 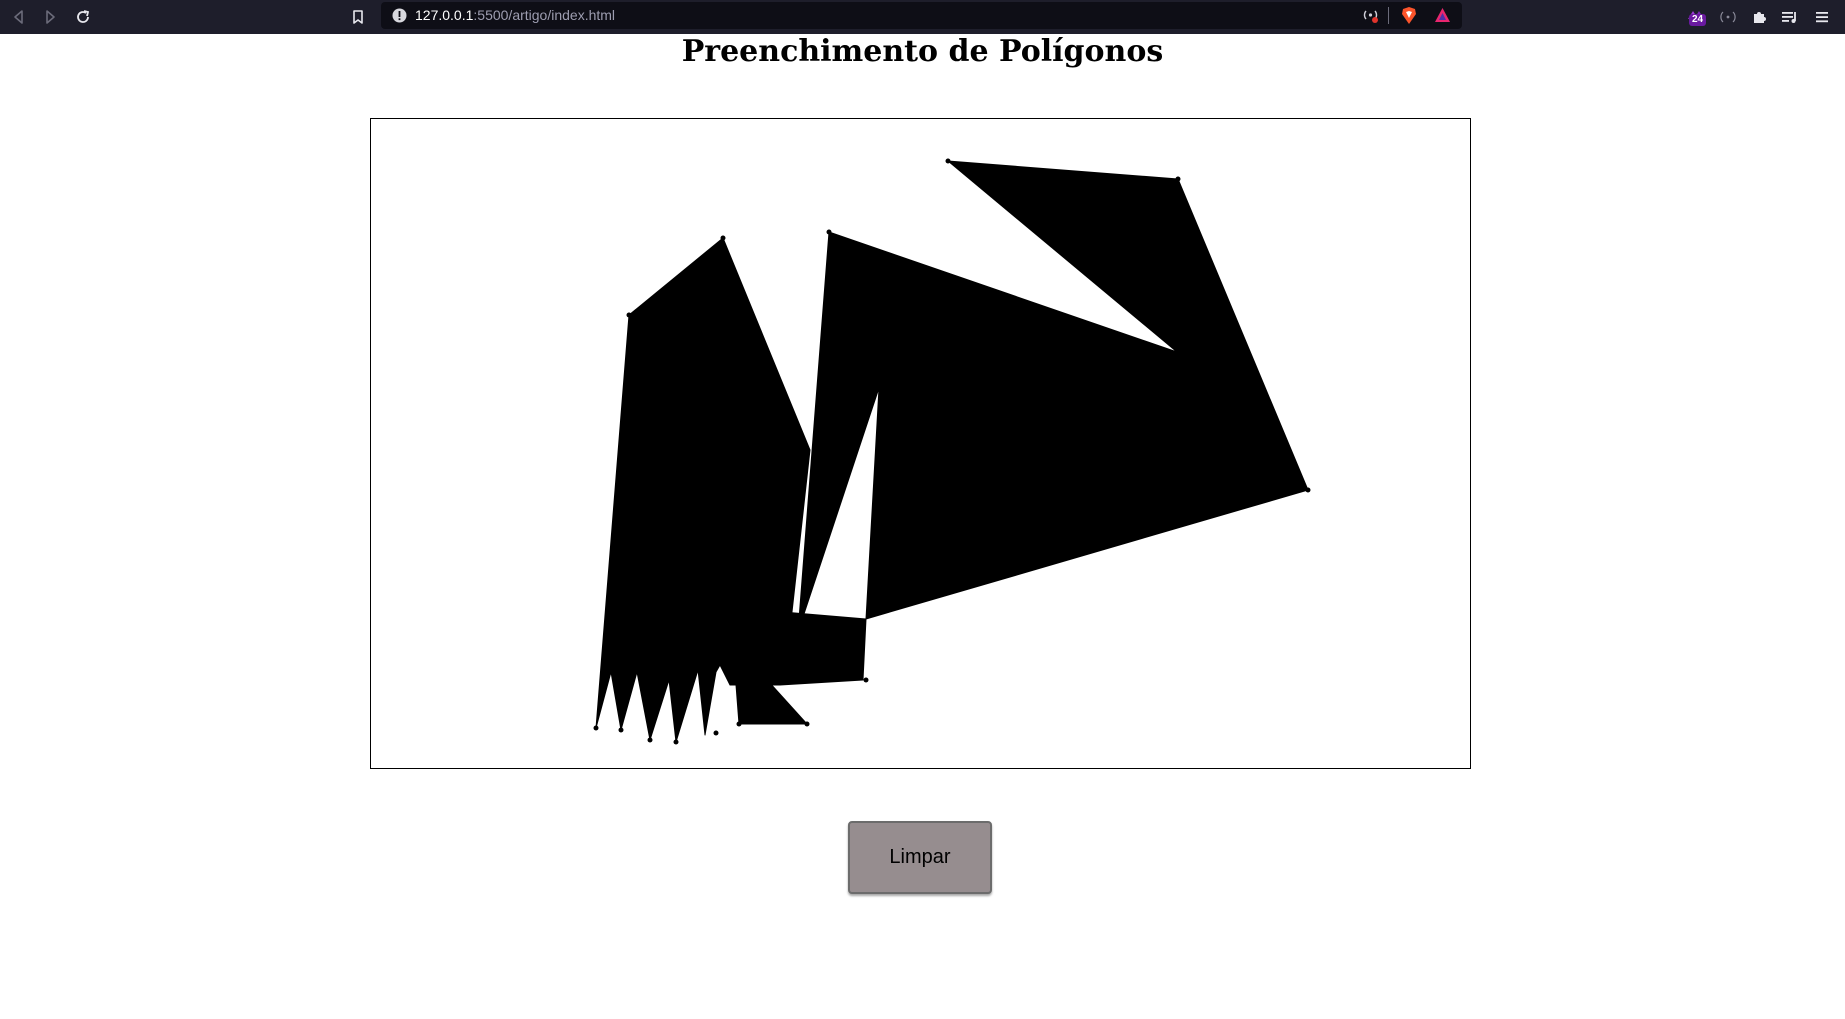 What do you see at coordinates (444, 15) in the screenshot?
I see `url-host: 127.0.0.1` at bounding box center [444, 15].